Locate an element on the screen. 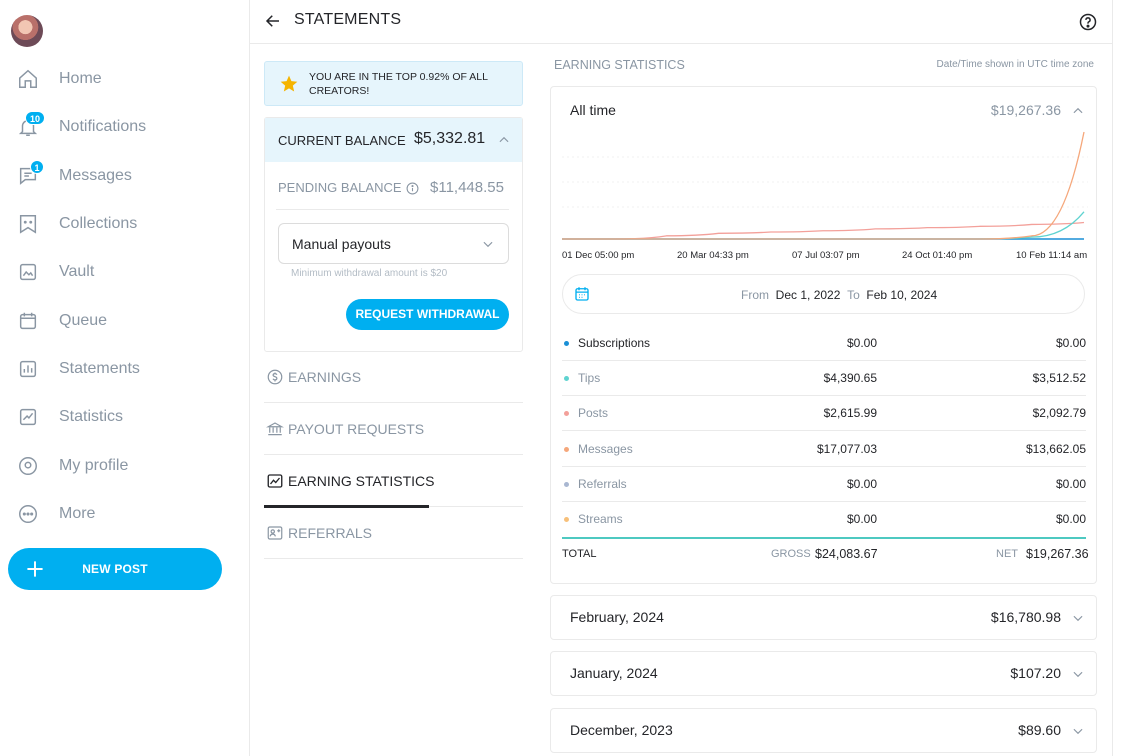  gross-label: GROSS is located at coordinates (791, 554).